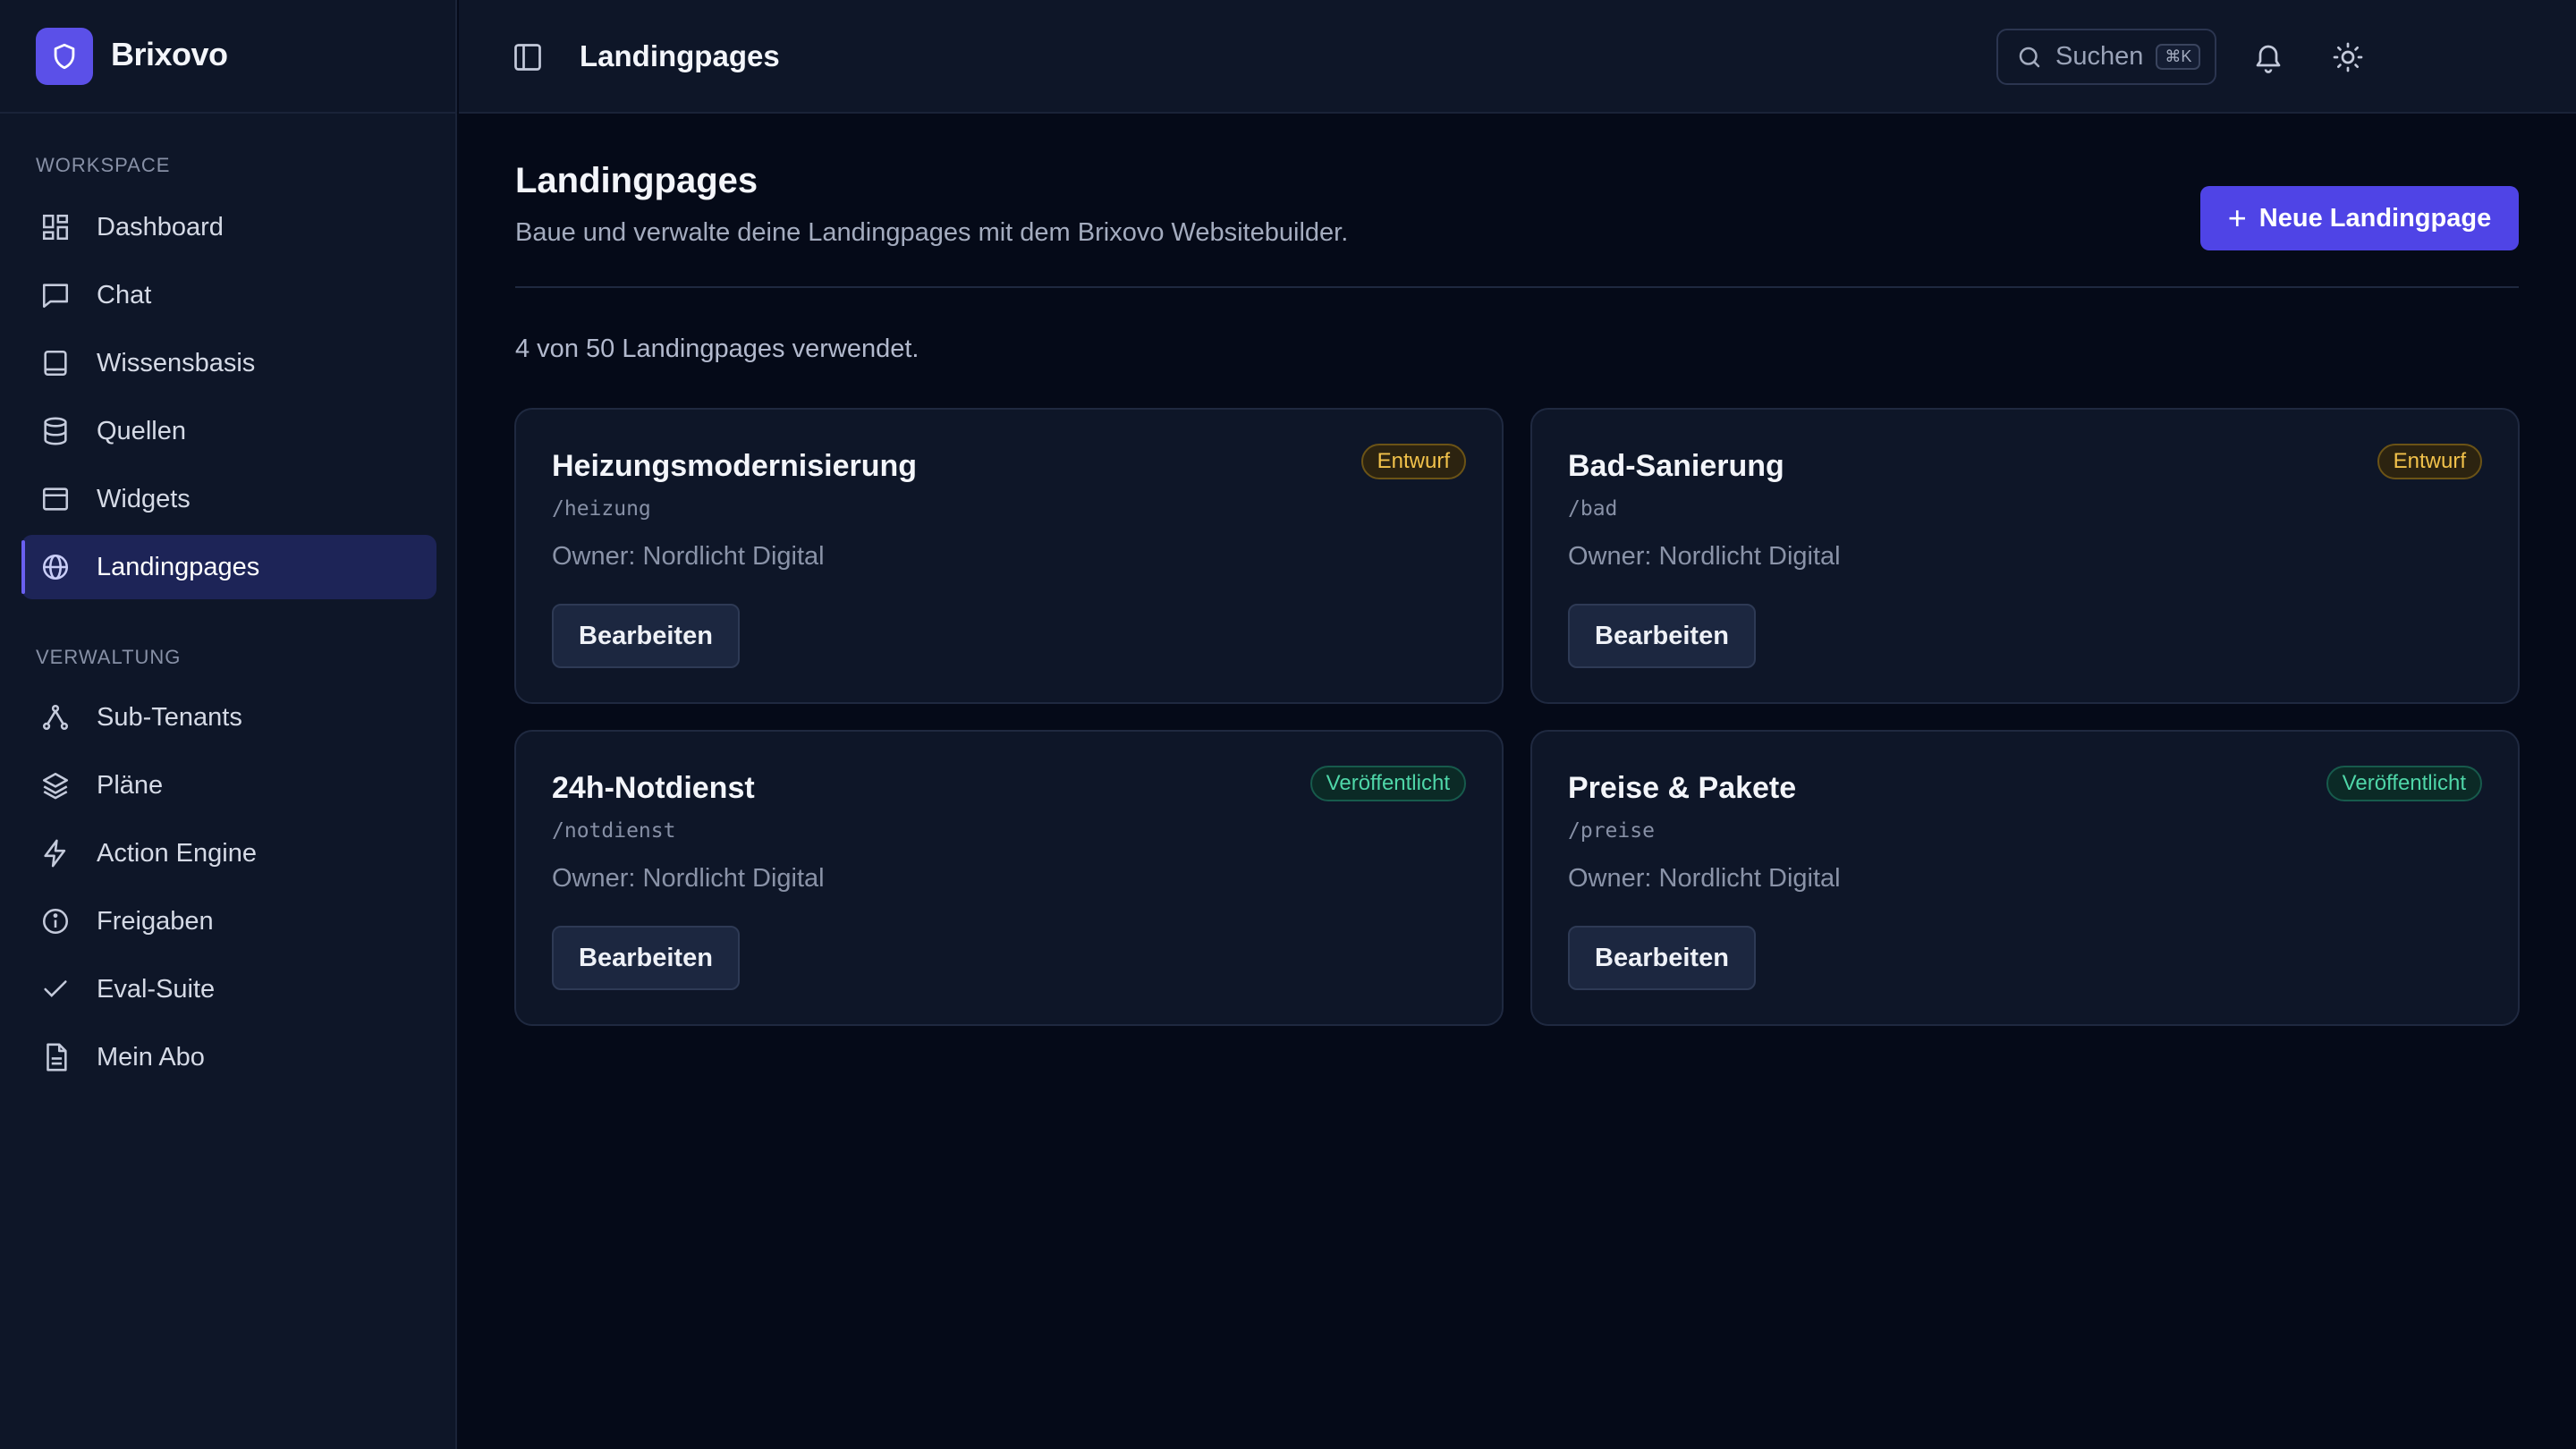  What do you see at coordinates (2237, 217) in the screenshot?
I see `plus-icon: +` at bounding box center [2237, 217].